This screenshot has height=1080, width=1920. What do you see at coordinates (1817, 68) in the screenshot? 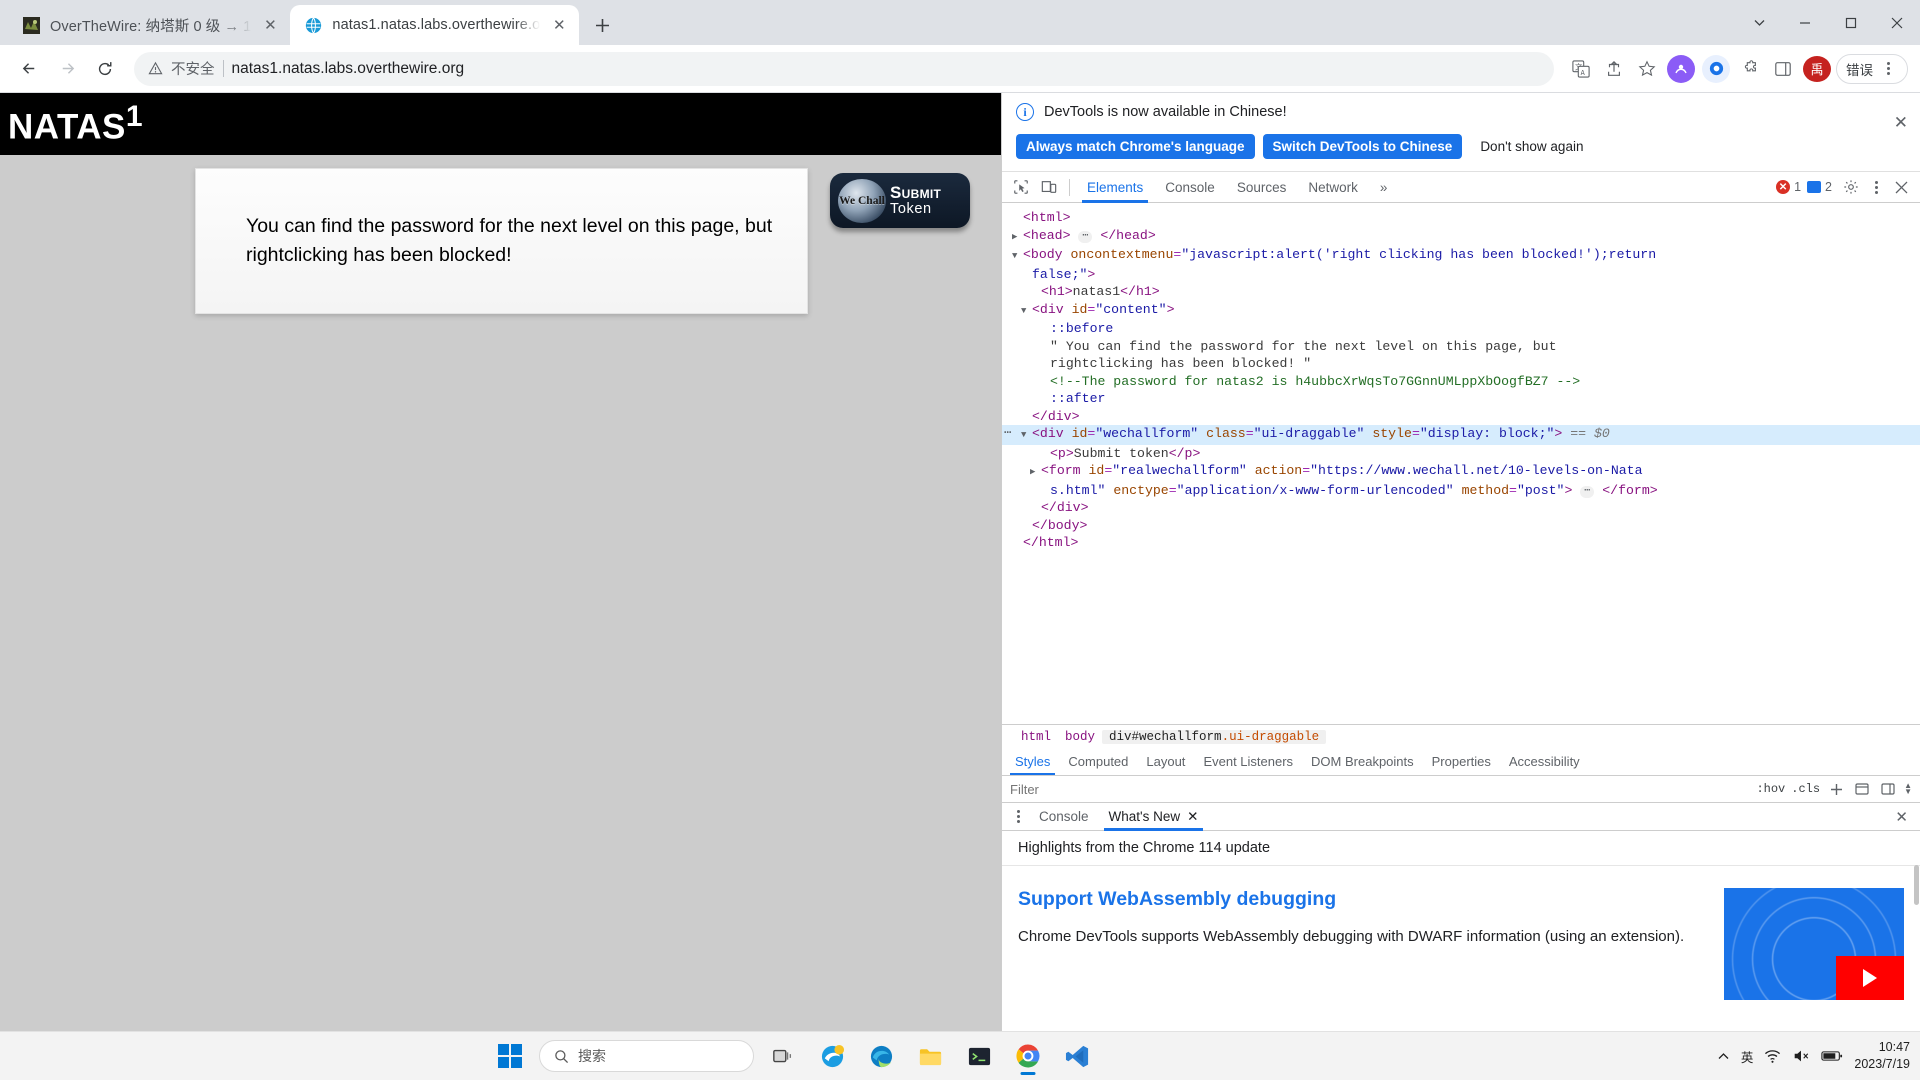
I see `profile-avatar: 禹` at bounding box center [1817, 68].